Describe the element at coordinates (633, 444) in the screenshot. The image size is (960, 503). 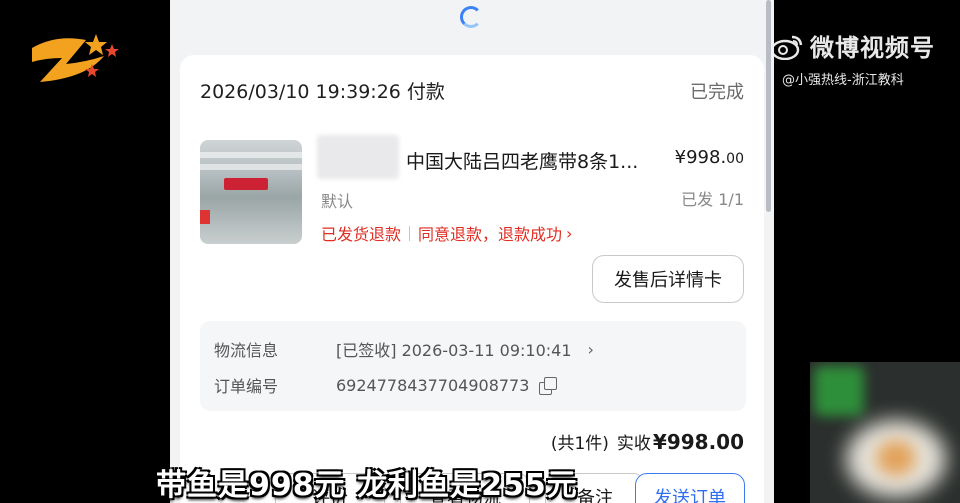
I see `total-label: 实收` at that location.